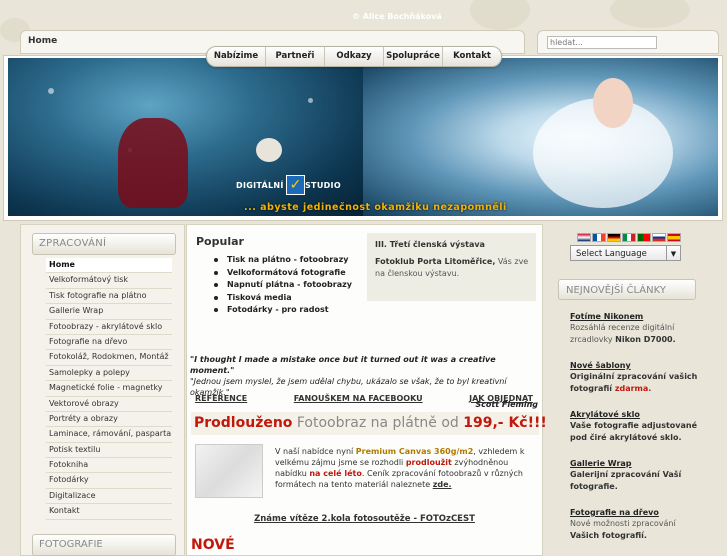  I want to click on sidebar-item: Fotografie na dřevo, so click(109, 343).